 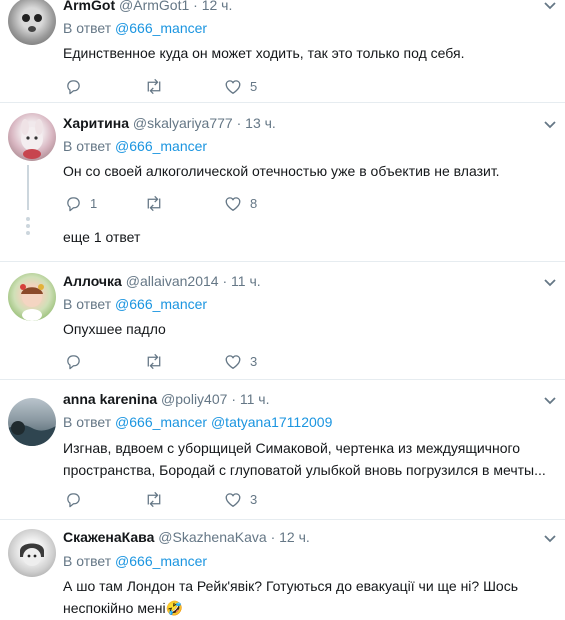 What do you see at coordinates (101, 237) in the screenshot?
I see `more-replies-link: еще 1 ответ` at bounding box center [101, 237].